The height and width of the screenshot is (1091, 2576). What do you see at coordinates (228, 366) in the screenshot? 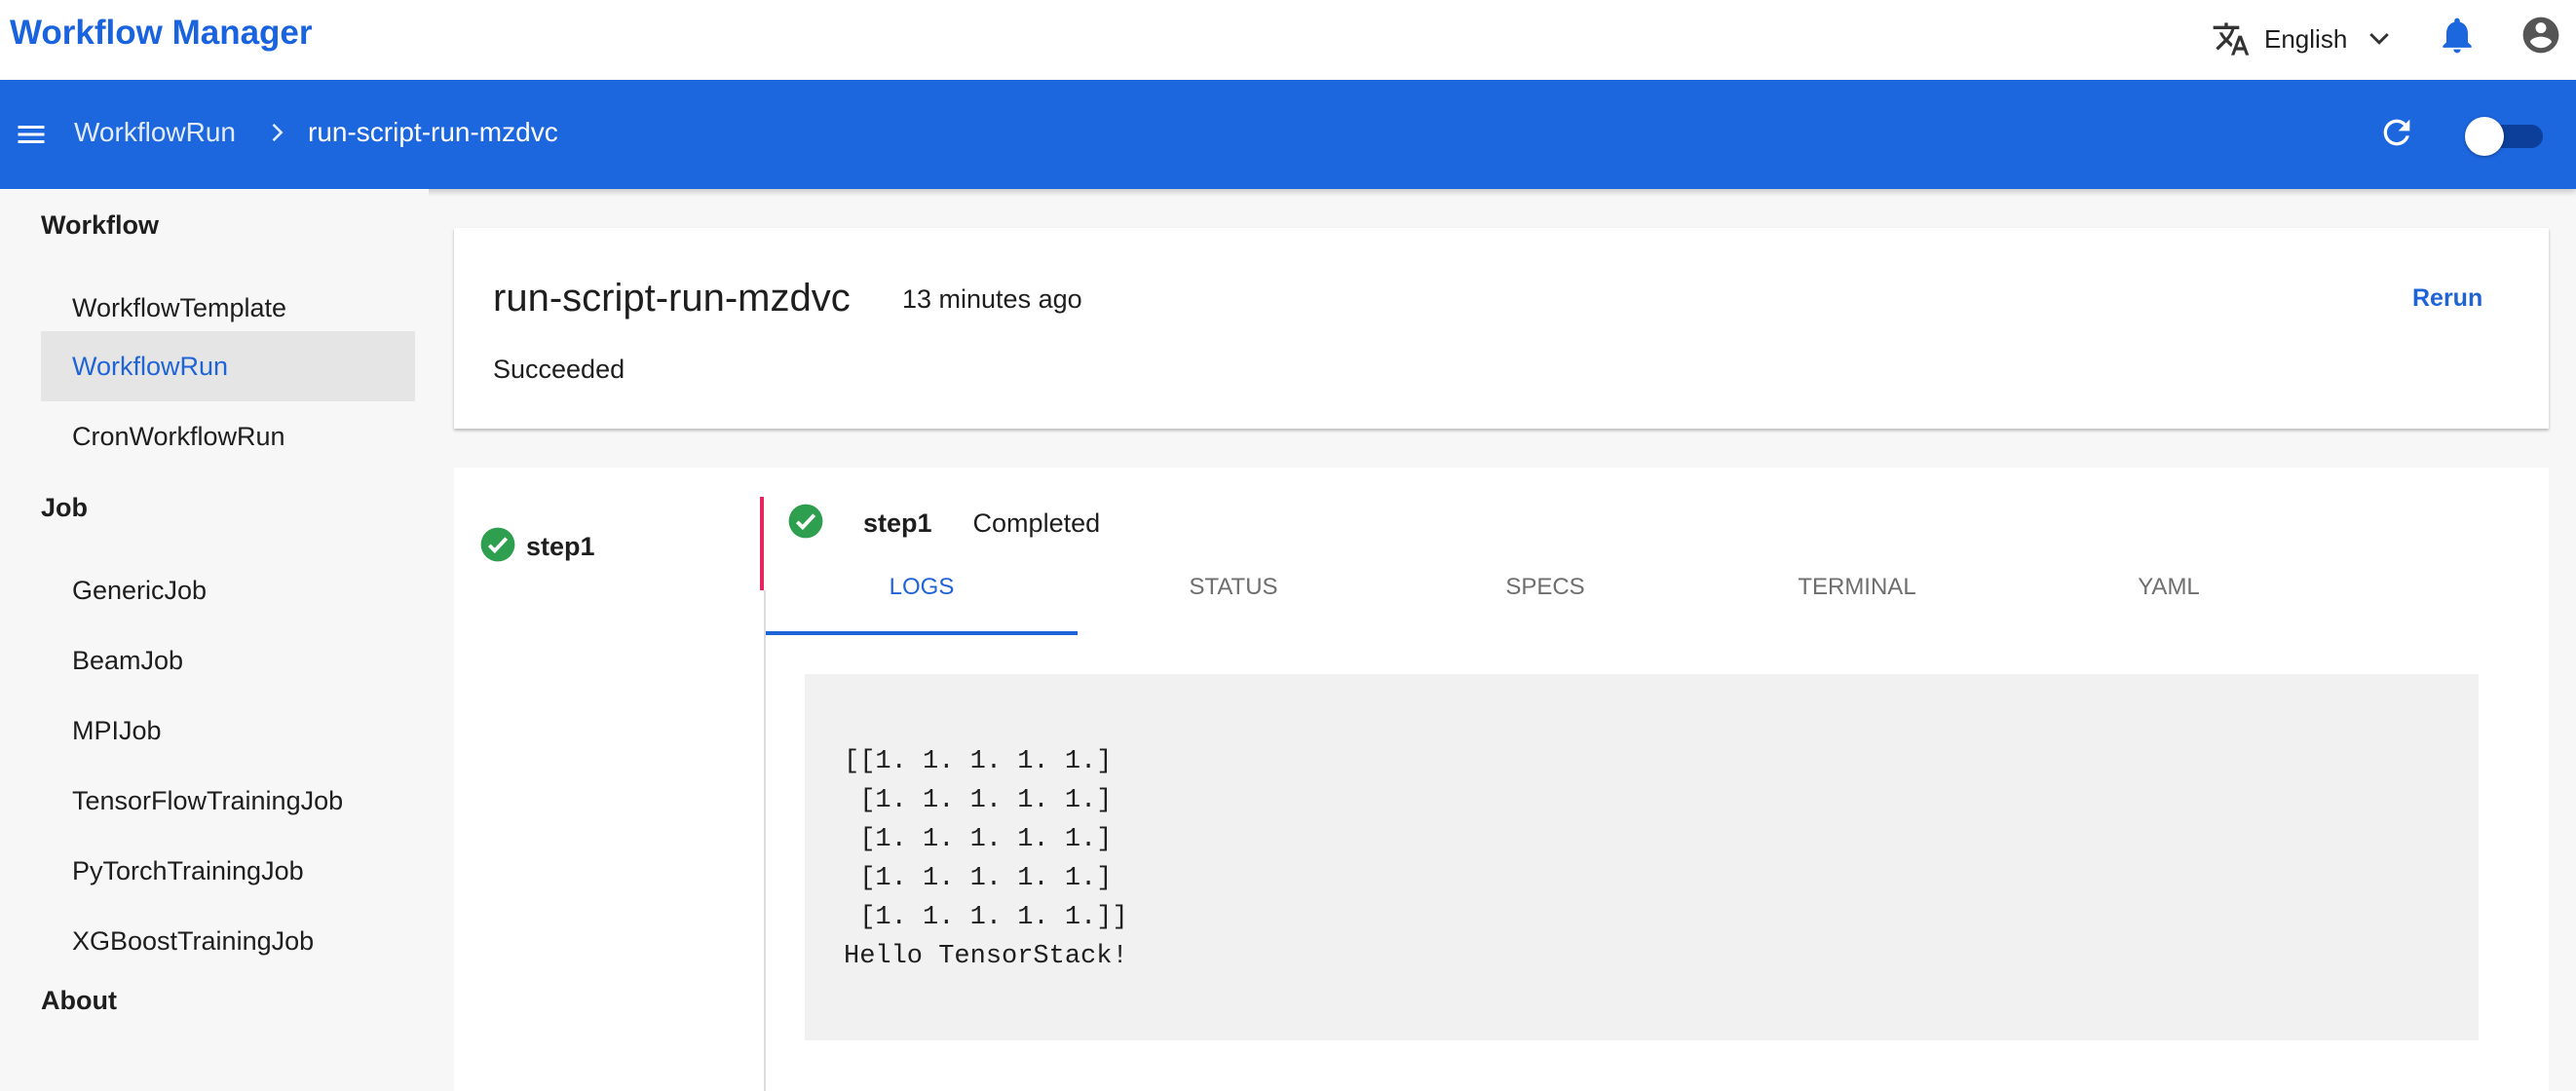
I see `sidebar-item-workflowrun: WorkflowRun` at bounding box center [228, 366].